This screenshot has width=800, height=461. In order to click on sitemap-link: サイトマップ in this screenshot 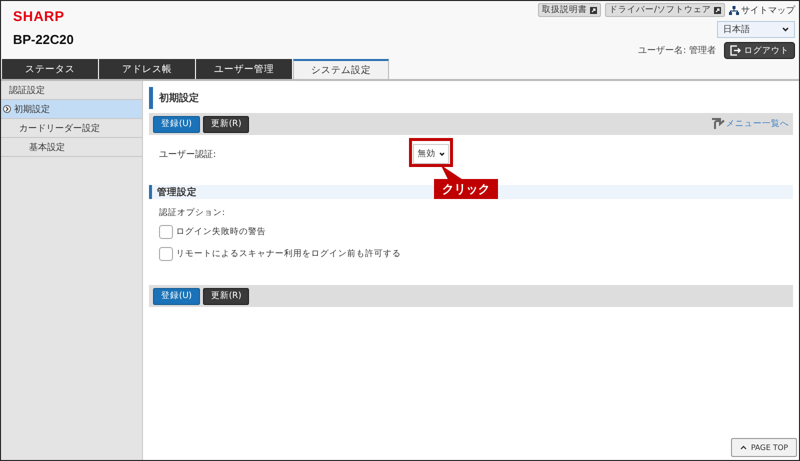, I will do `click(762, 10)`.